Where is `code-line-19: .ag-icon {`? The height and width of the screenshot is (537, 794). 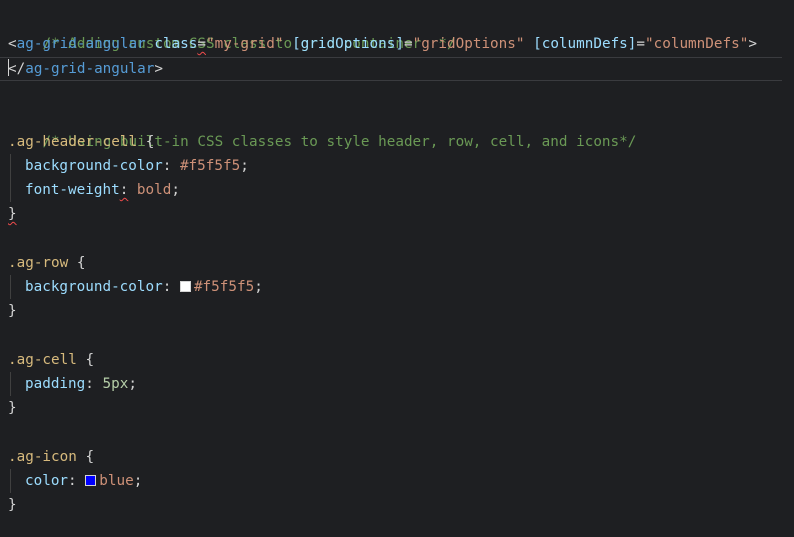 code-line-19: .ag-icon { is located at coordinates (397, 457).